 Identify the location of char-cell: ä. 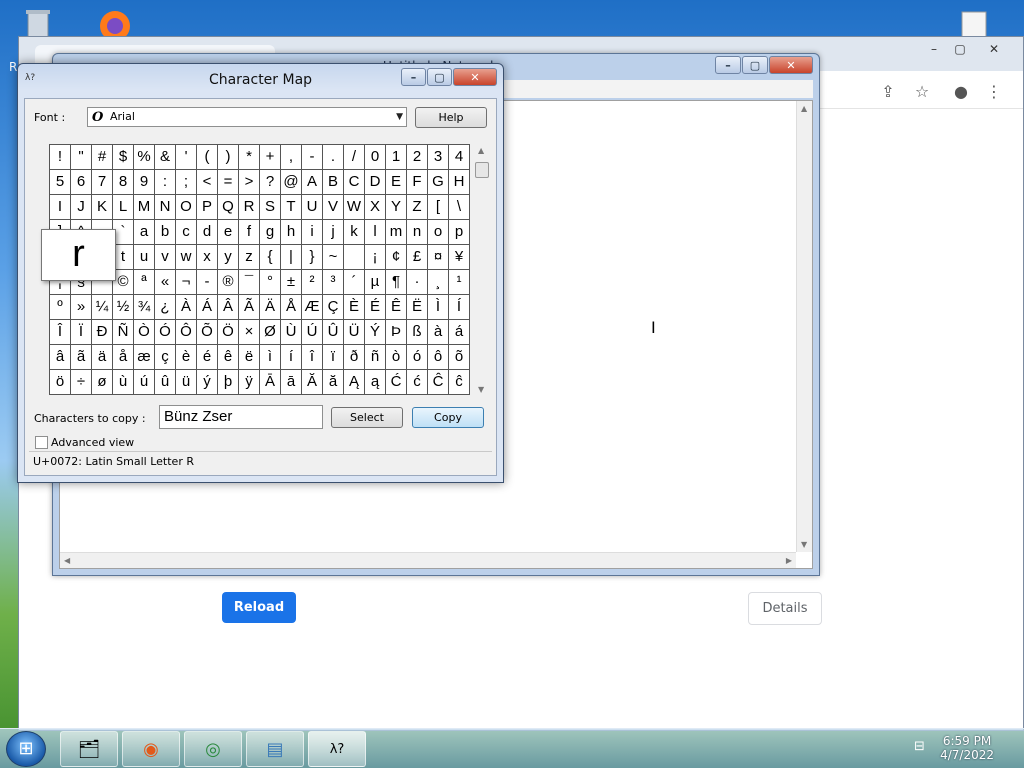
(102, 357).